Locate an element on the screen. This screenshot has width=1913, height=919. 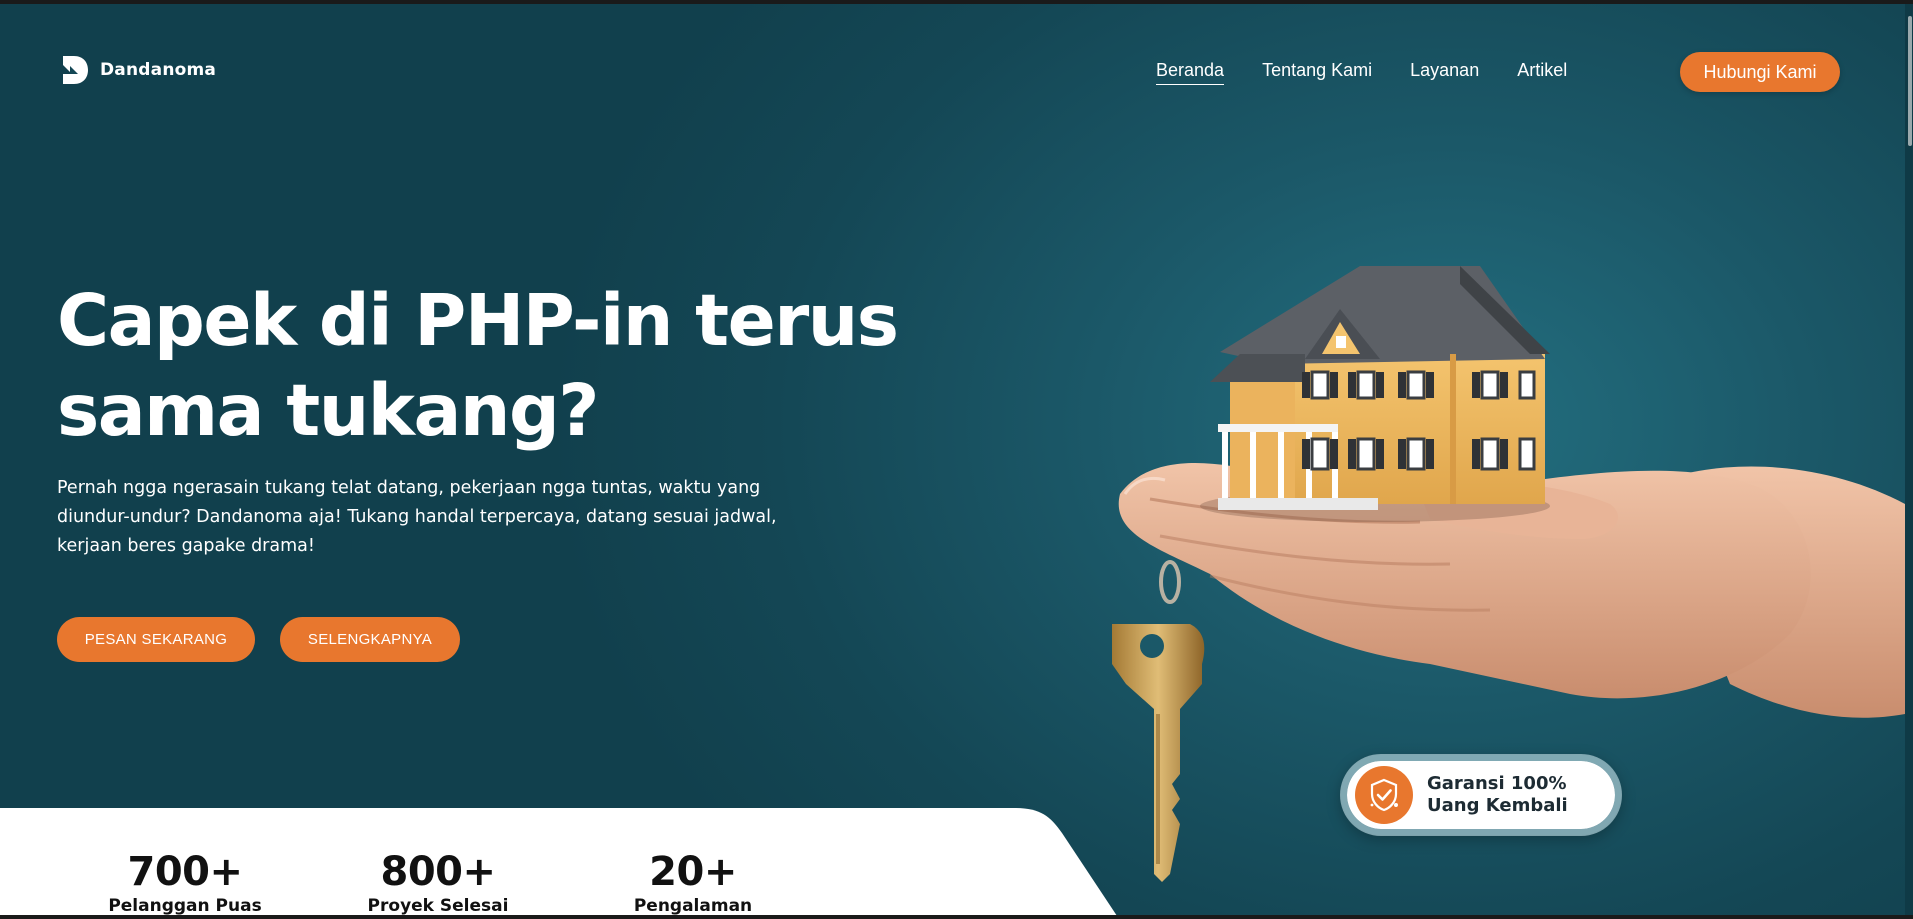
guarantee-line-2: Uang Kembali is located at coordinates (1497, 805).